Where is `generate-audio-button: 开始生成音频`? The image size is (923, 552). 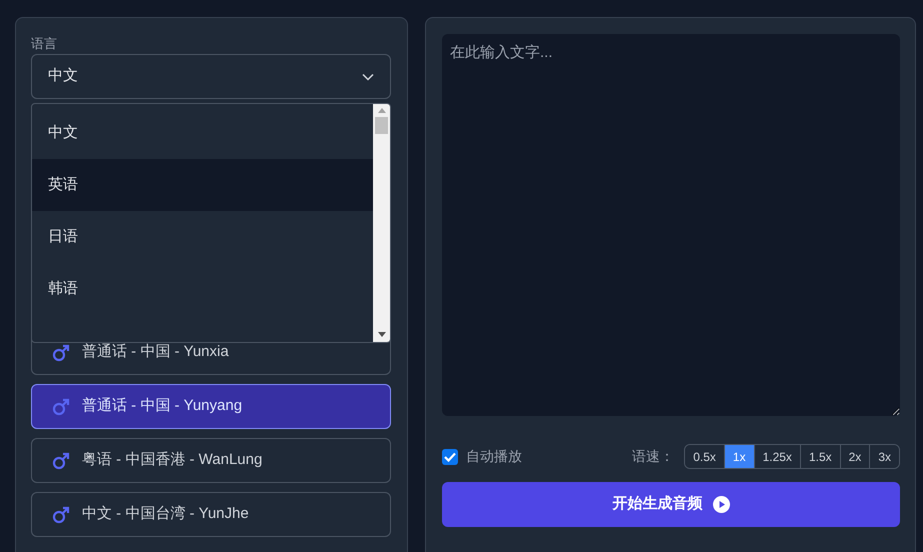 generate-audio-button: 开始生成音频 is located at coordinates (671, 504).